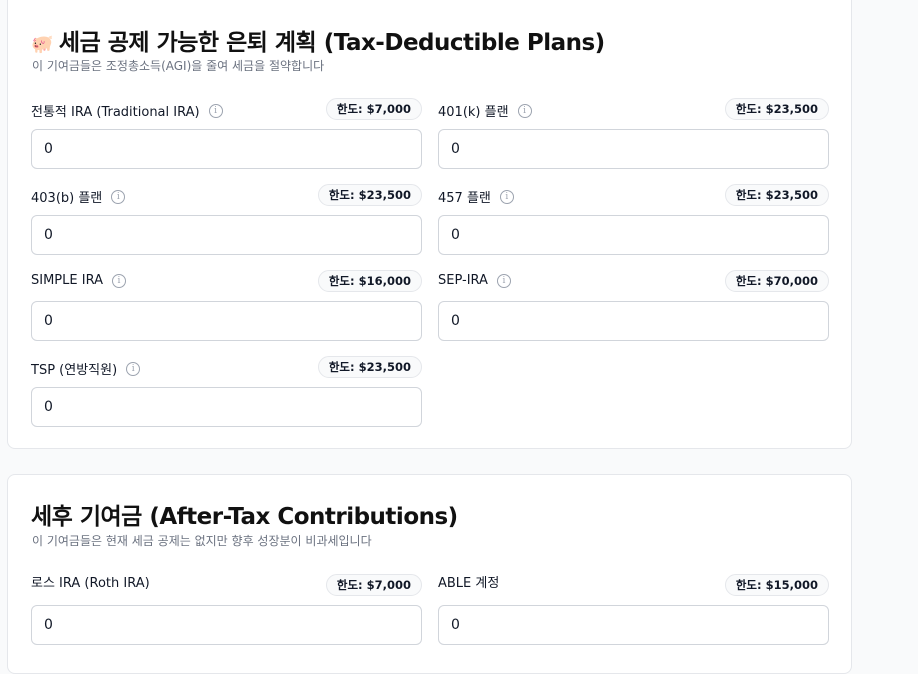 This screenshot has width=918, height=674. What do you see at coordinates (776, 585) in the screenshot?
I see `limit-badge: 한도: $15,000` at bounding box center [776, 585].